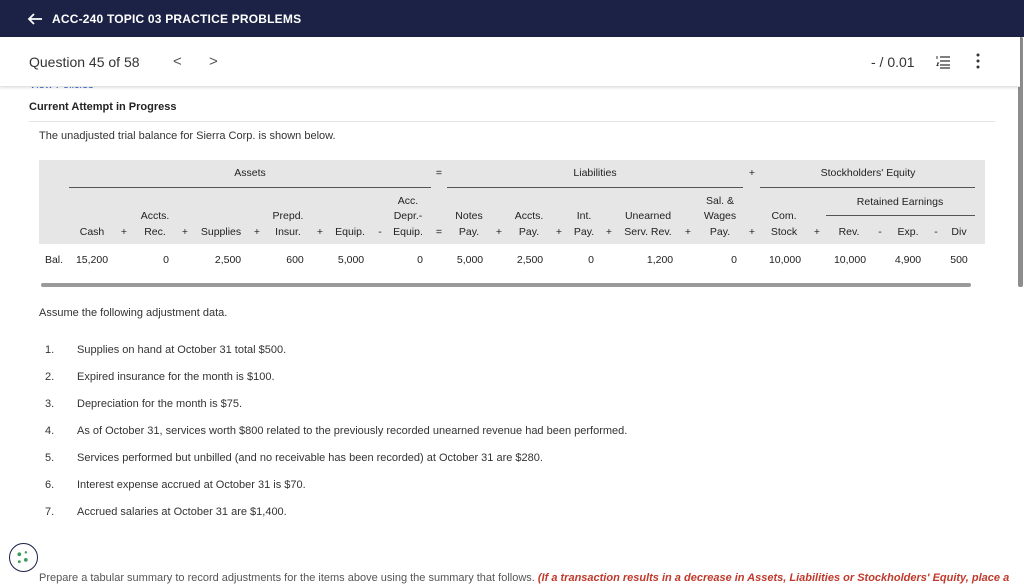  What do you see at coordinates (959, 232) in the screenshot?
I see `col-div: Div` at bounding box center [959, 232].